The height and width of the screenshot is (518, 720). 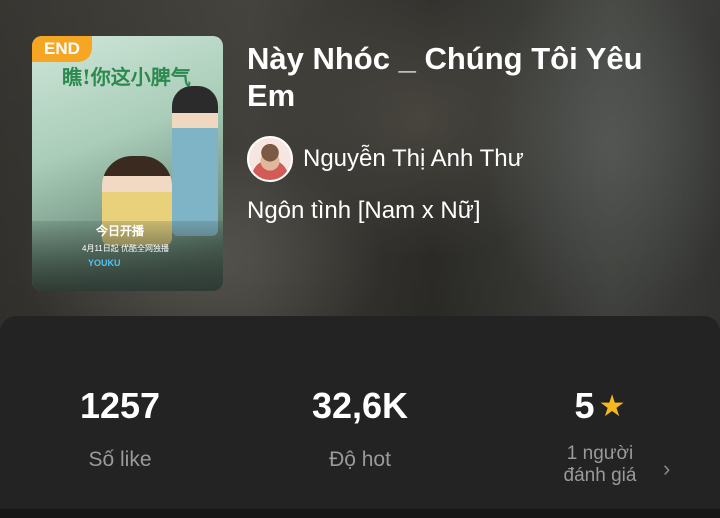 What do you see at coordinates (360, 405) in the screenshot?
I see `hot-count: 32,6K` at bounding box center [360, 405].